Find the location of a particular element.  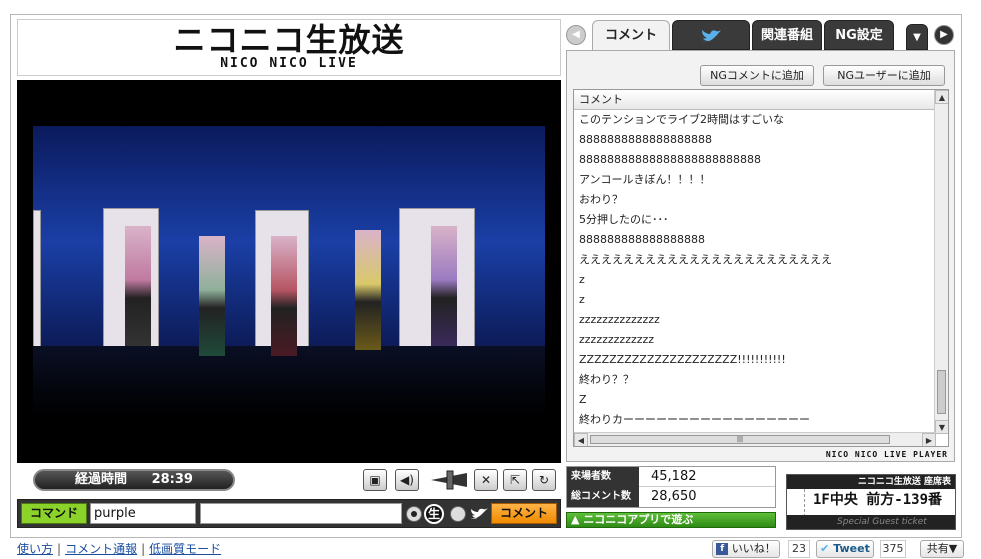

twitter-radio is located at coordinates (458, 514).